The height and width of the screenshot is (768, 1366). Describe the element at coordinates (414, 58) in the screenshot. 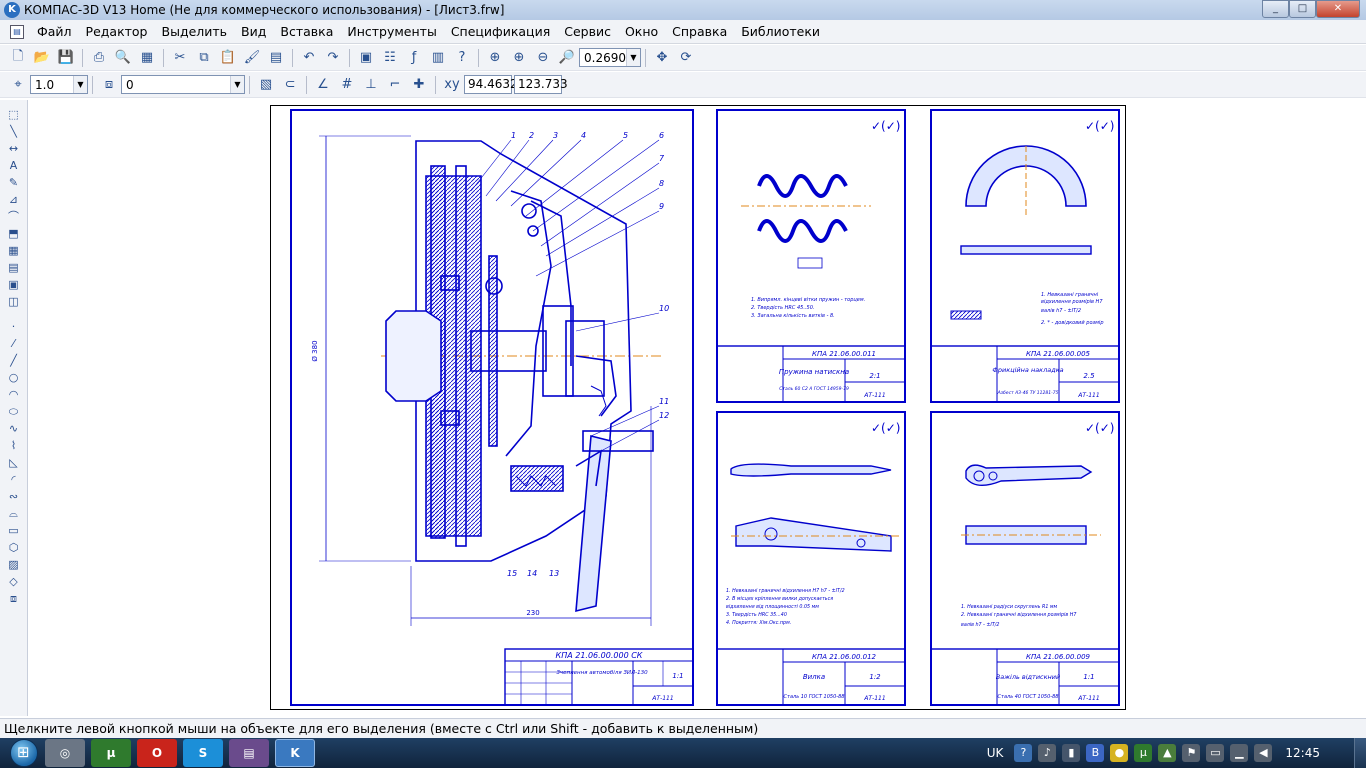

I see `variables-icon: ƒ` at that location.